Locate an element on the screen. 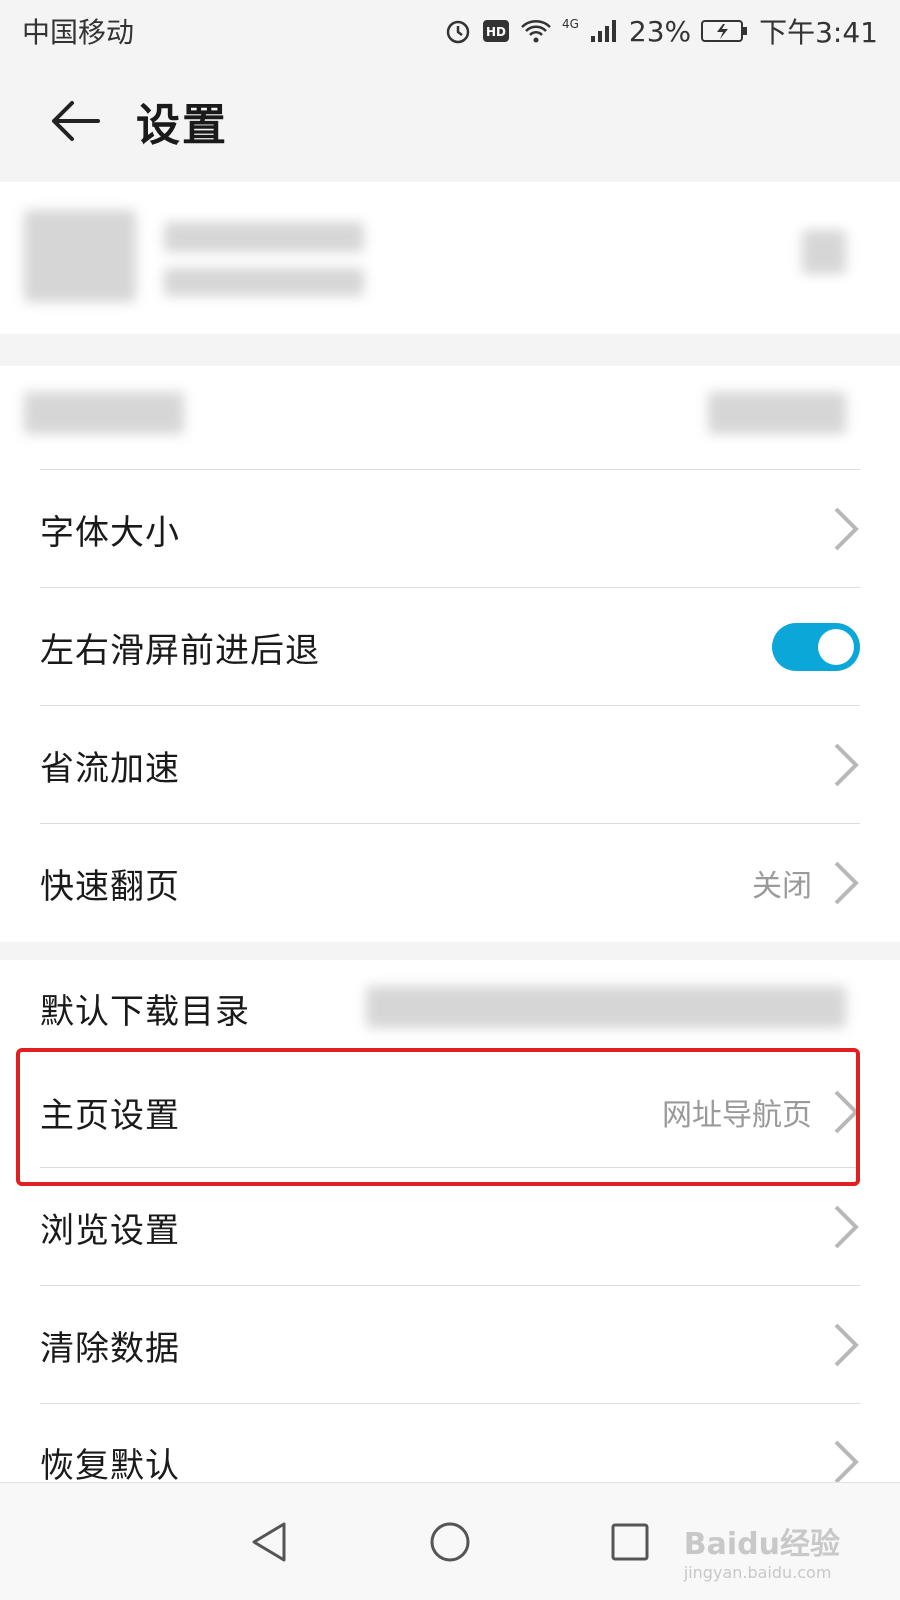 This screenshot has height=1600, width=900. setting-restore: 恢复默认 is located at coordinates (450, 1445).